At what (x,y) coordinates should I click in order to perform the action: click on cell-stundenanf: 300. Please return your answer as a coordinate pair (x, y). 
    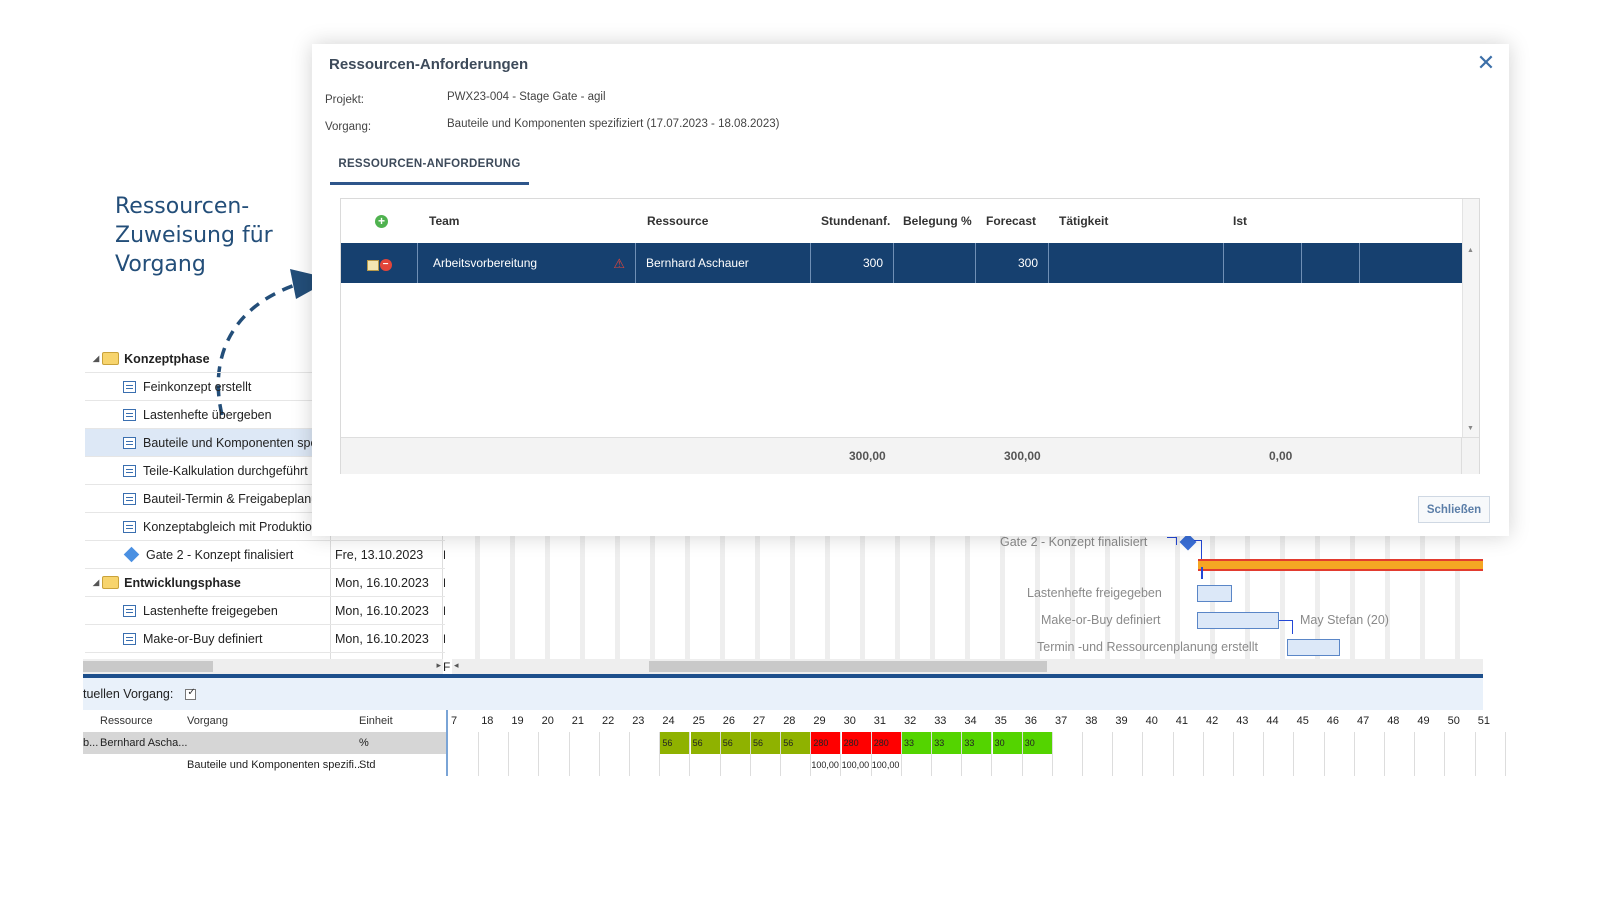
    Looking at the image, I should click on (852, 263).